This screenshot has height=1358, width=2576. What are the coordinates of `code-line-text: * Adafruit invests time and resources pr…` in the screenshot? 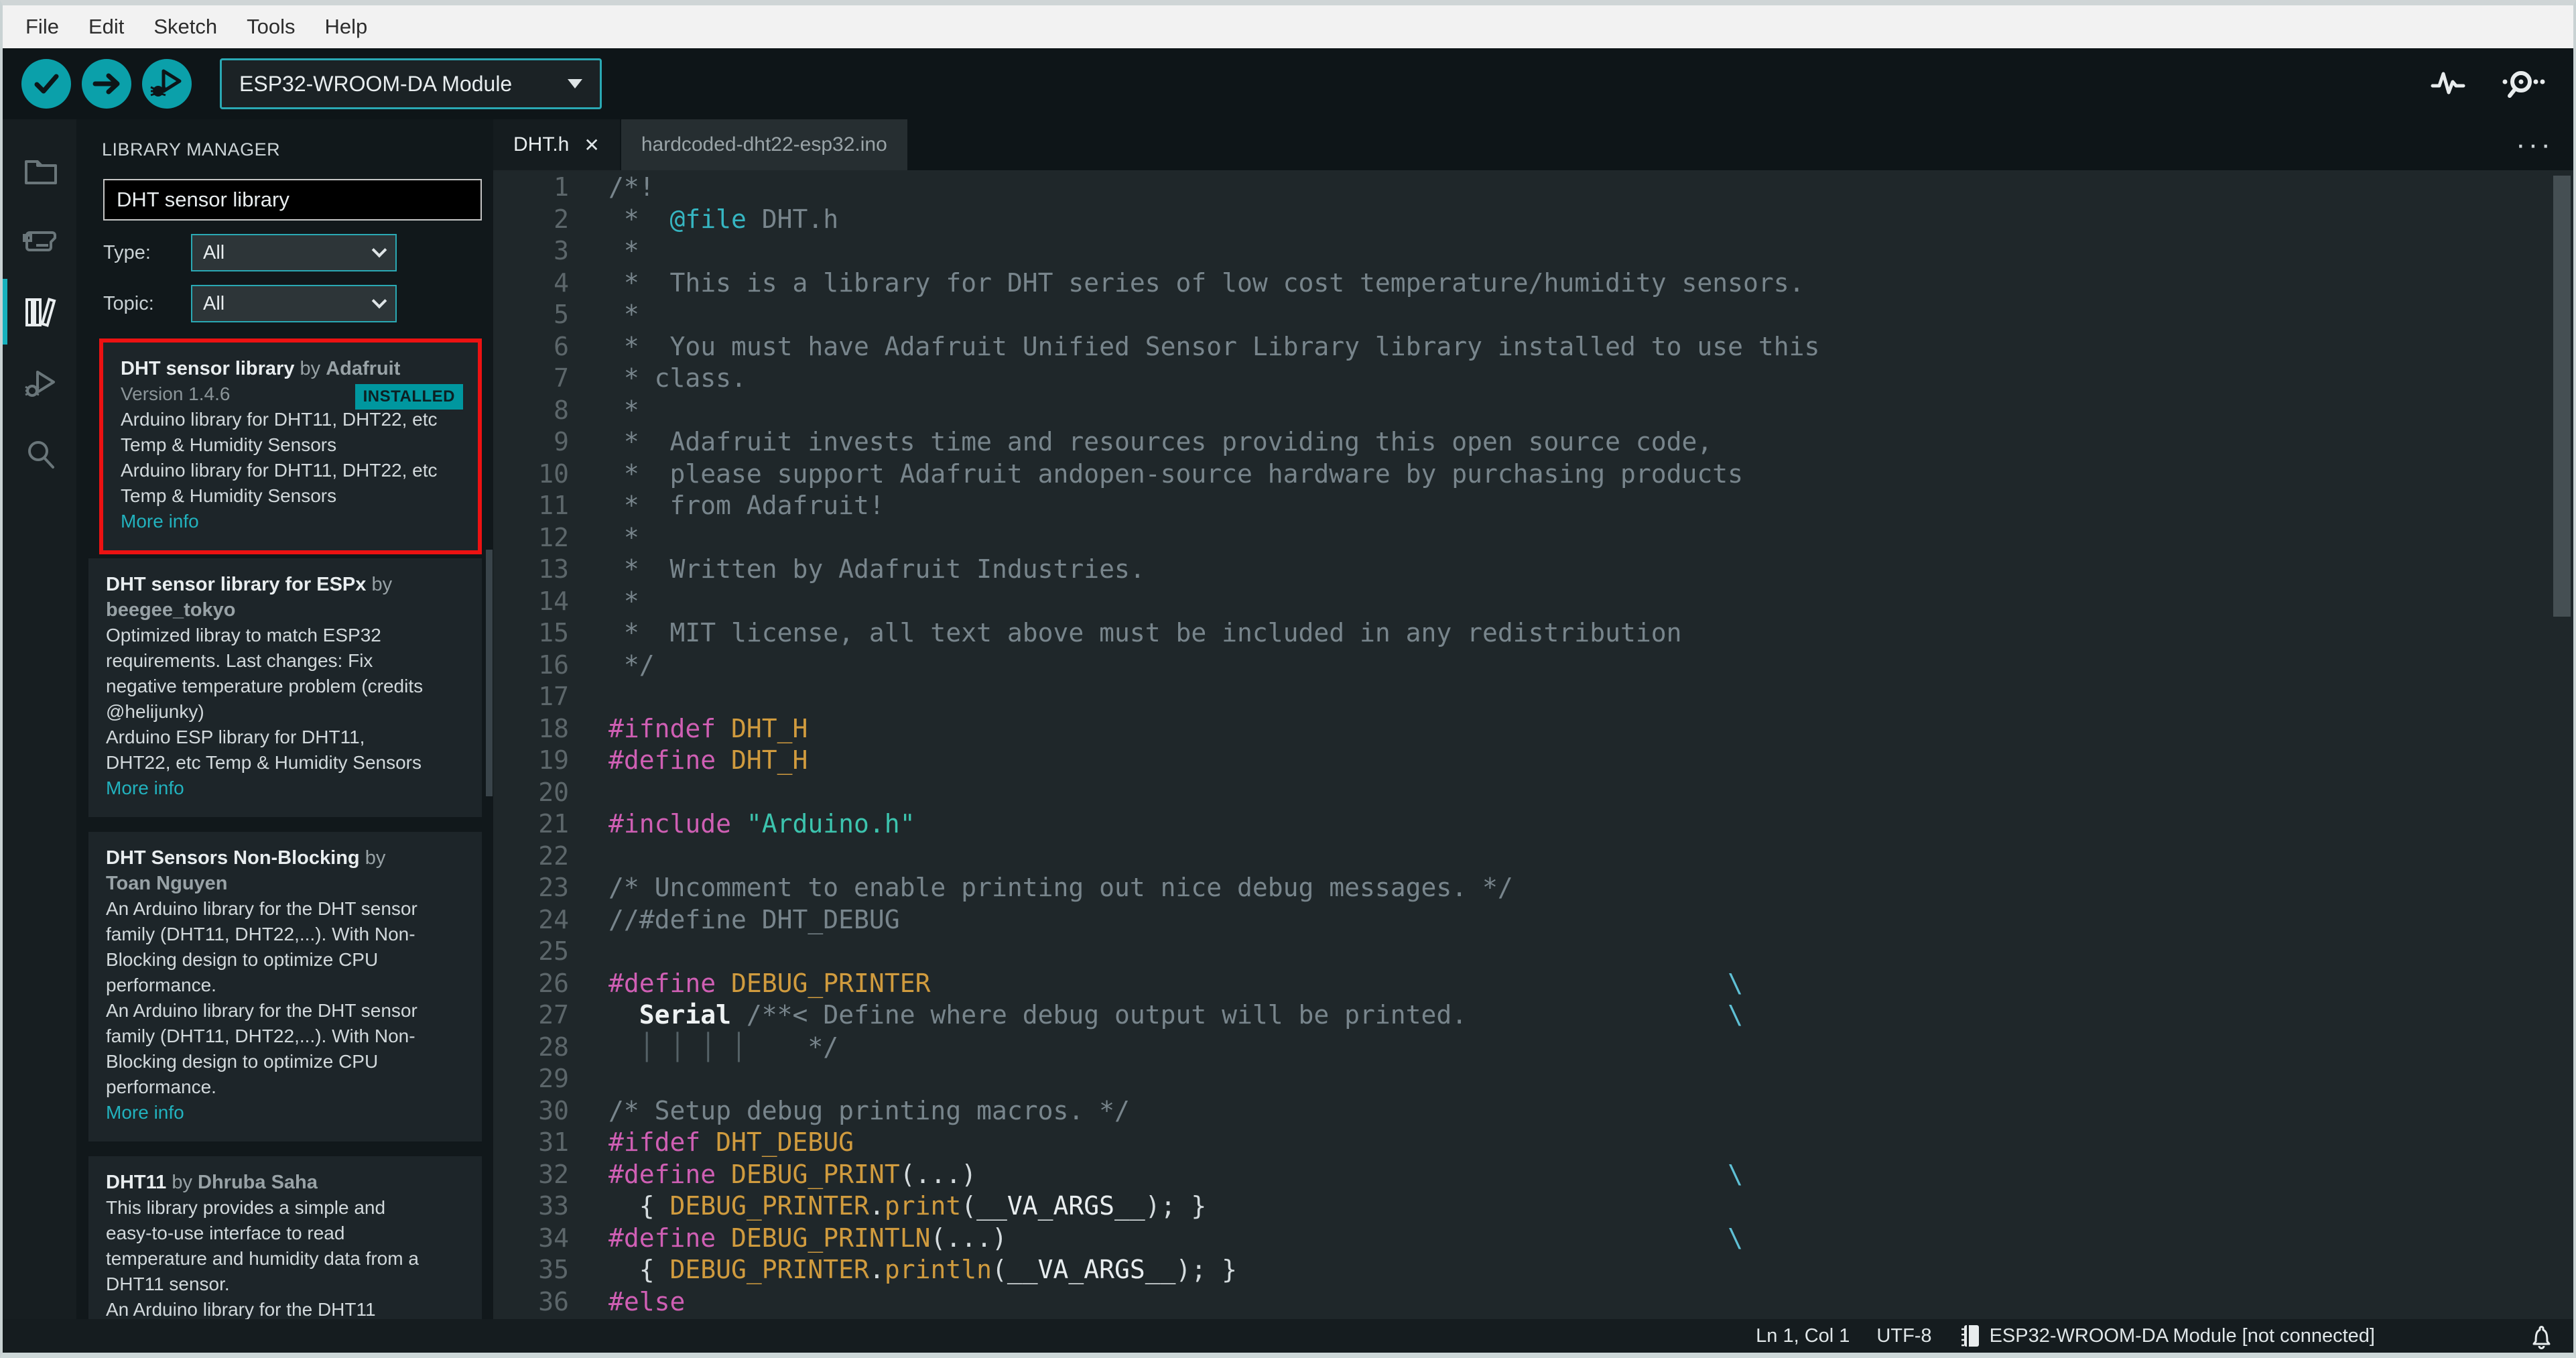 It's located at (1160, 441).